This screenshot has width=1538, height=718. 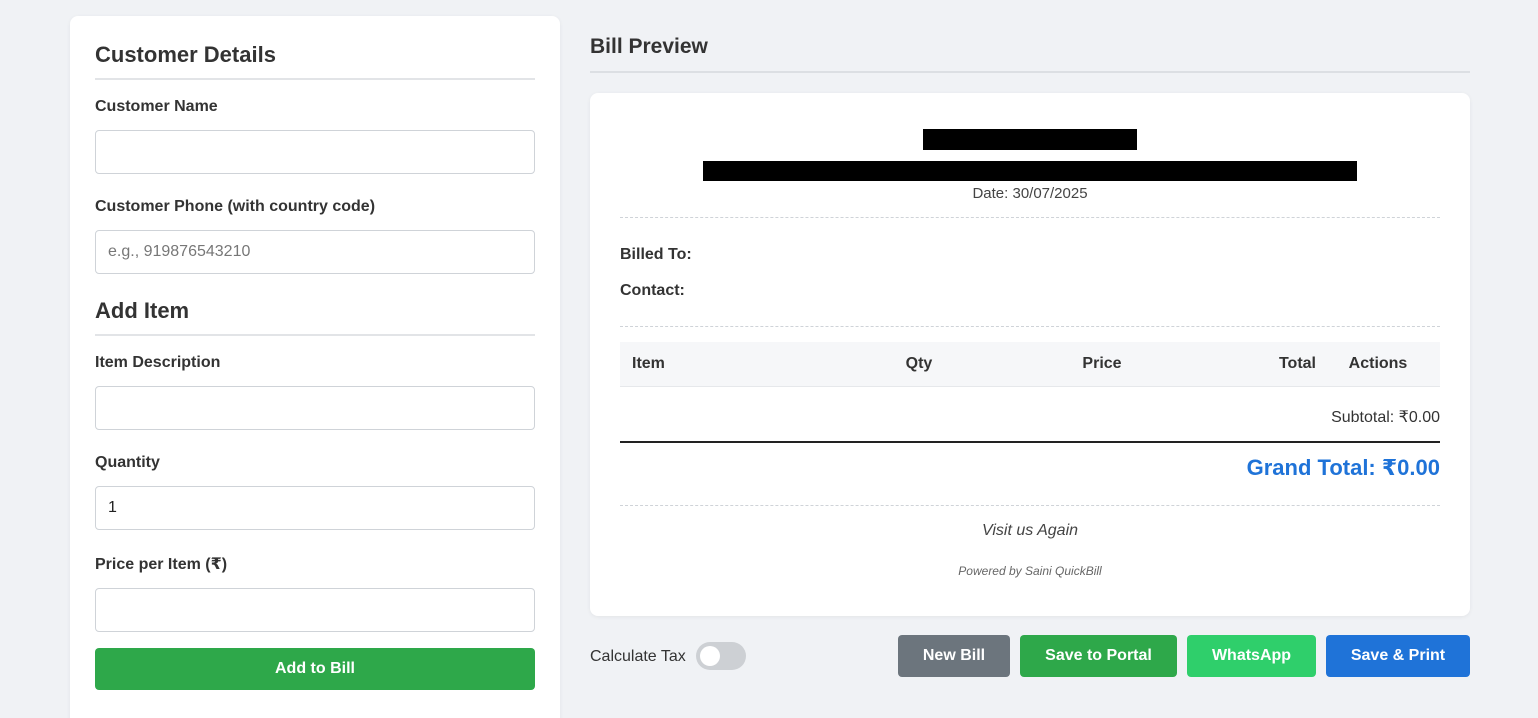 I want to click on bill-items-table: Item Qty Price Total Actions, so click(x=1030, y=364).